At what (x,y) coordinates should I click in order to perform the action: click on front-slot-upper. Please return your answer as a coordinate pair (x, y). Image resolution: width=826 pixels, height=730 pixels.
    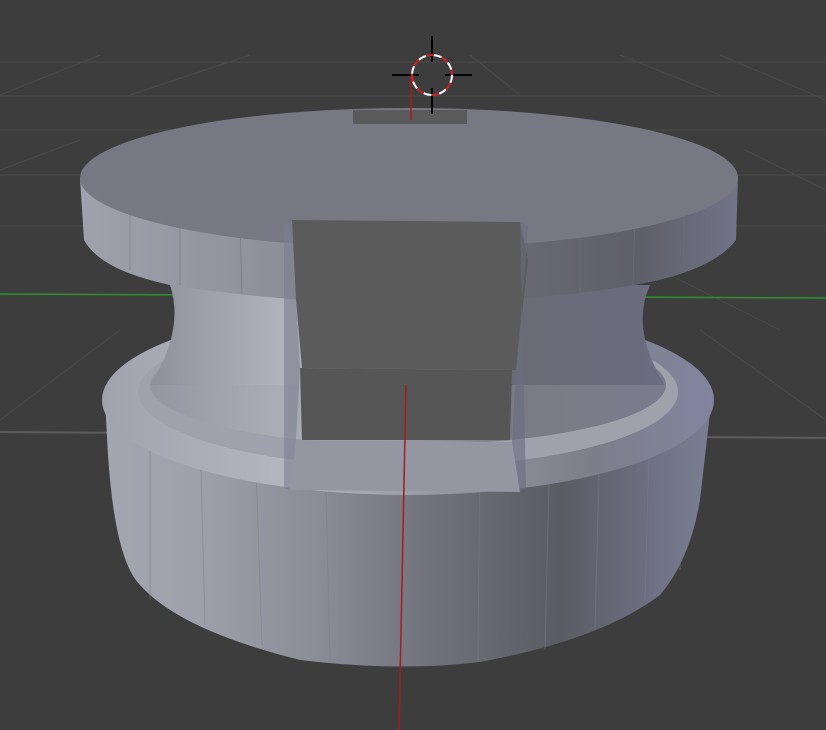
    Looking at the image, I should click on (410, 295).